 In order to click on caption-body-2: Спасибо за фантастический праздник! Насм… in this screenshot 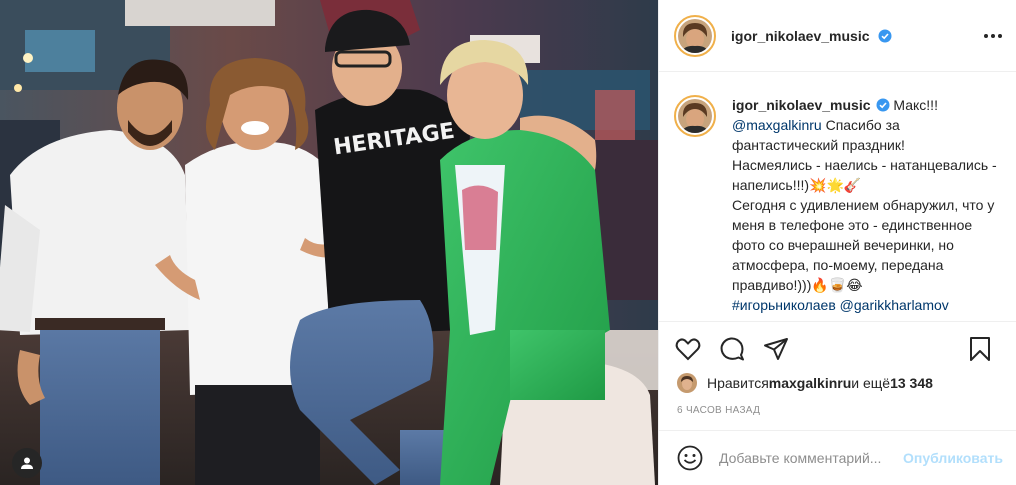, I will do `click(864, 205)`.